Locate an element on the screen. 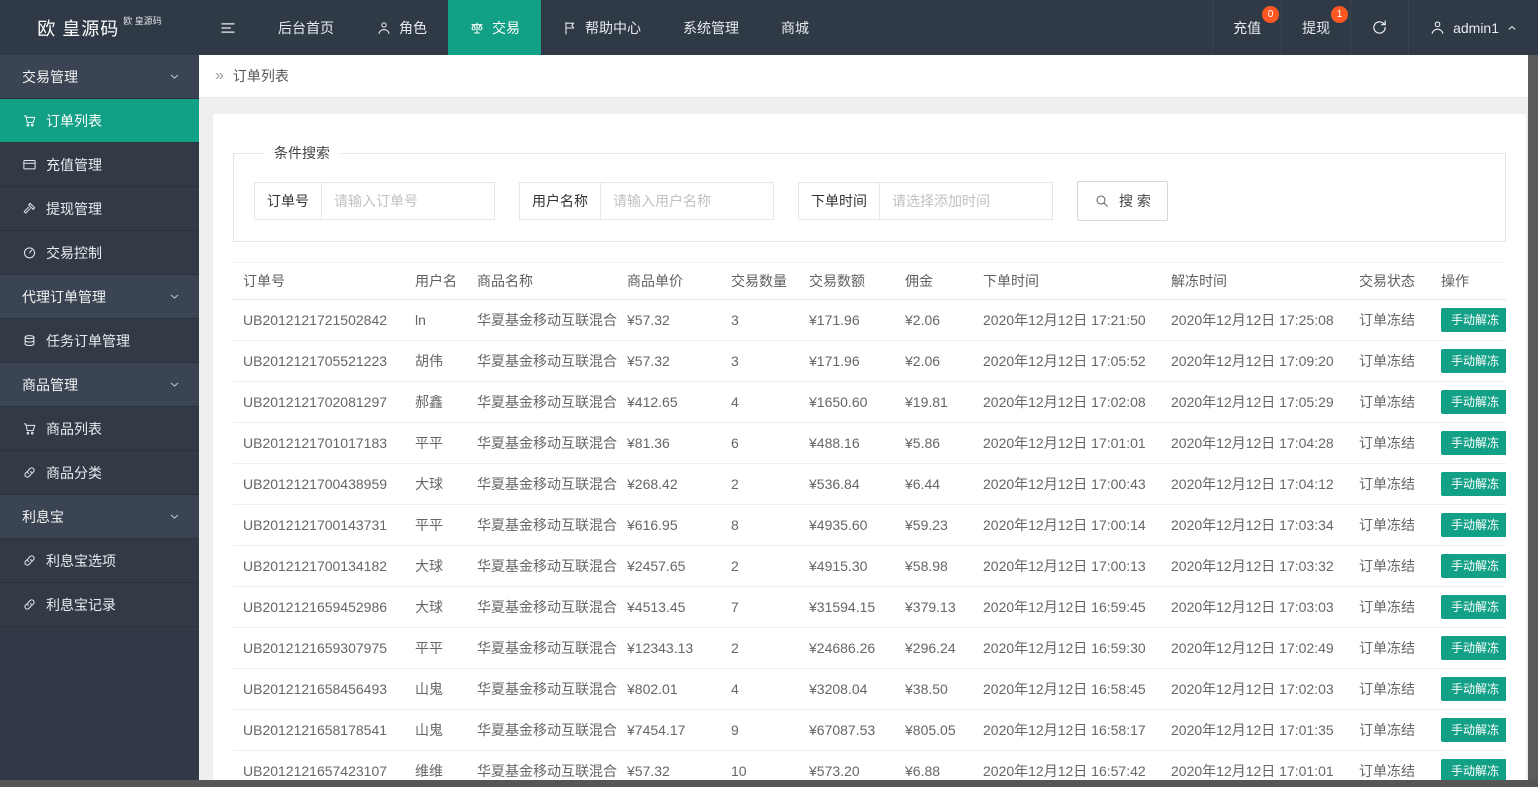  nav-item-3: 帮助中心 is located at coordinates (601, 27).